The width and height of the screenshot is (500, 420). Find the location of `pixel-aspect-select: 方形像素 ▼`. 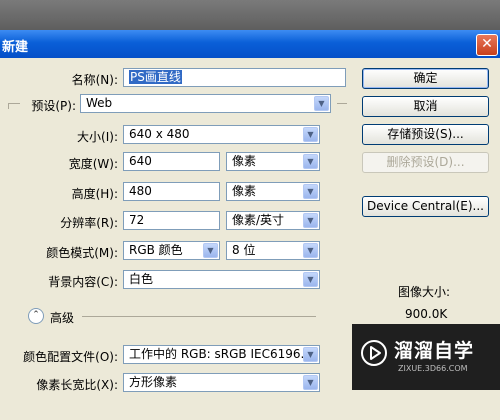

pixel-aspect-select: 方形像素 ▼ is located at coordinates (221, 382).